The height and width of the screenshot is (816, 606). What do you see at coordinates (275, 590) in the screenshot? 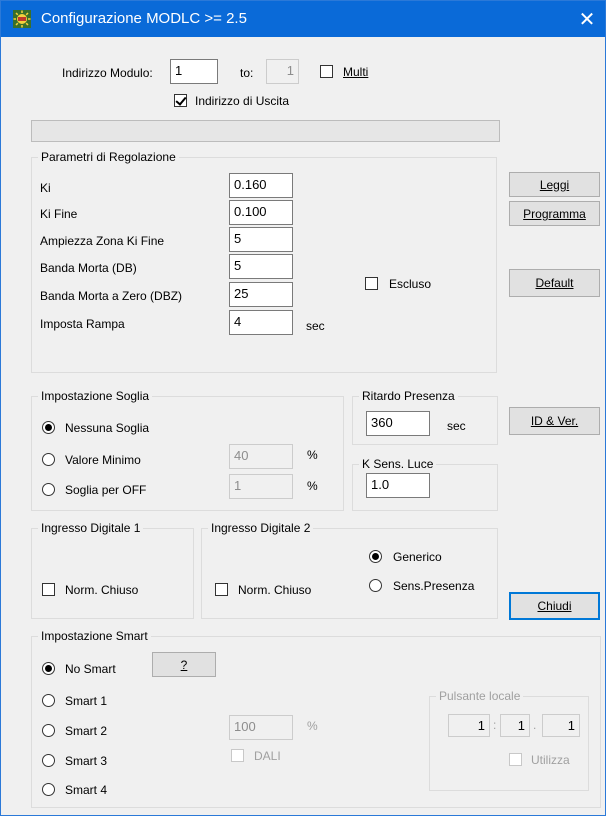
I see `ingresso2-norm-label: Norm. Chiuso` at bounding box center [275, 590].